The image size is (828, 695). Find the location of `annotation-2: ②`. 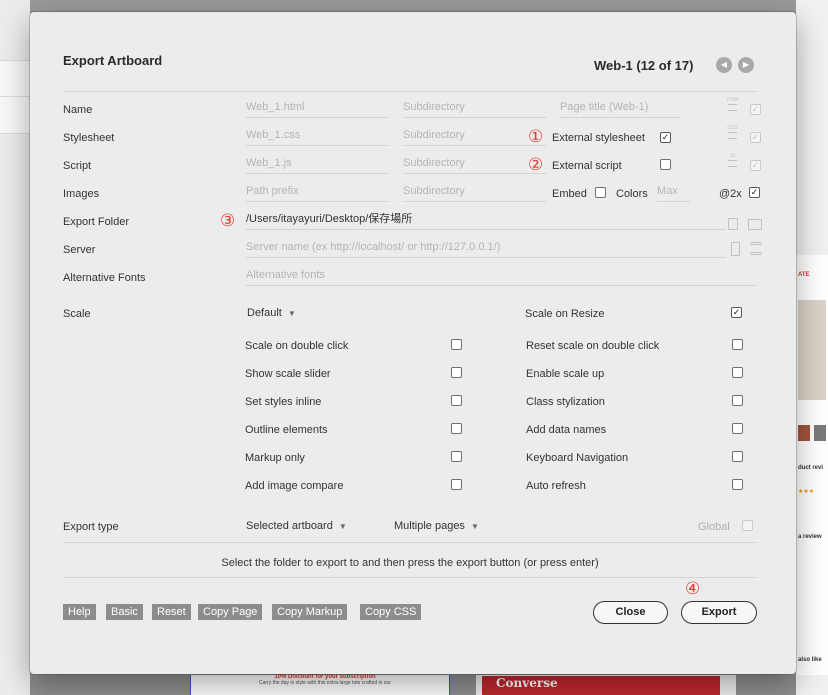

annotation-2: ② is located at coordinates (536, 164).